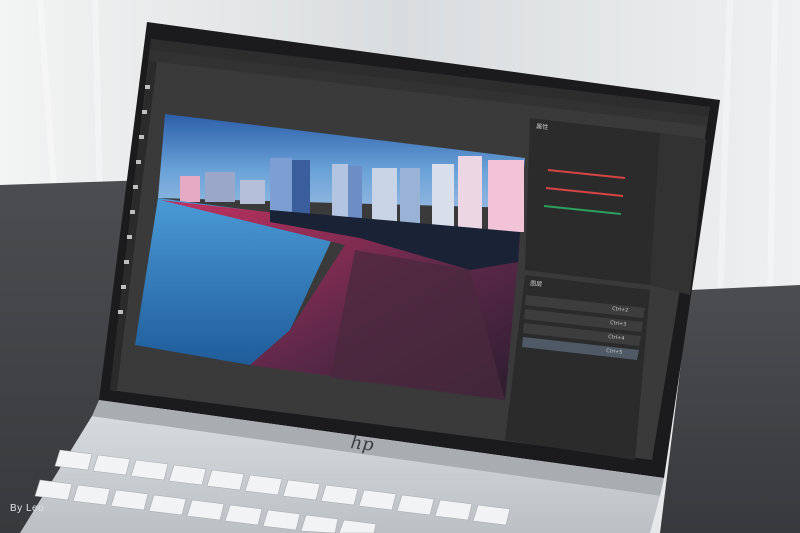  I want to click on properties-panel-title: 属性, so click(542, 126).